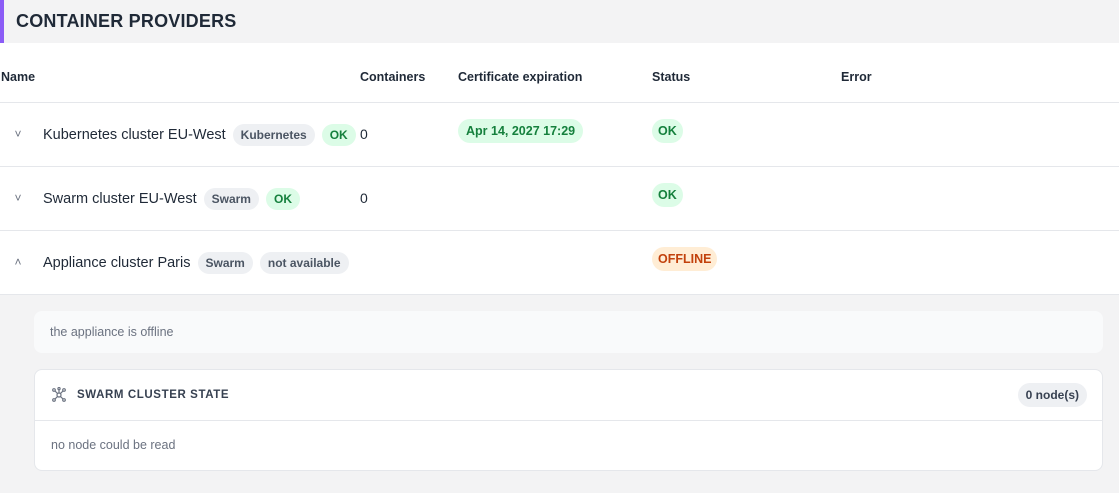 The width and height of the screenshot is (1119, 493). What do you see at coordinates (18, 77) in the screenshot?
I see `column-header-name: Name` at bounding box center [18, 77].